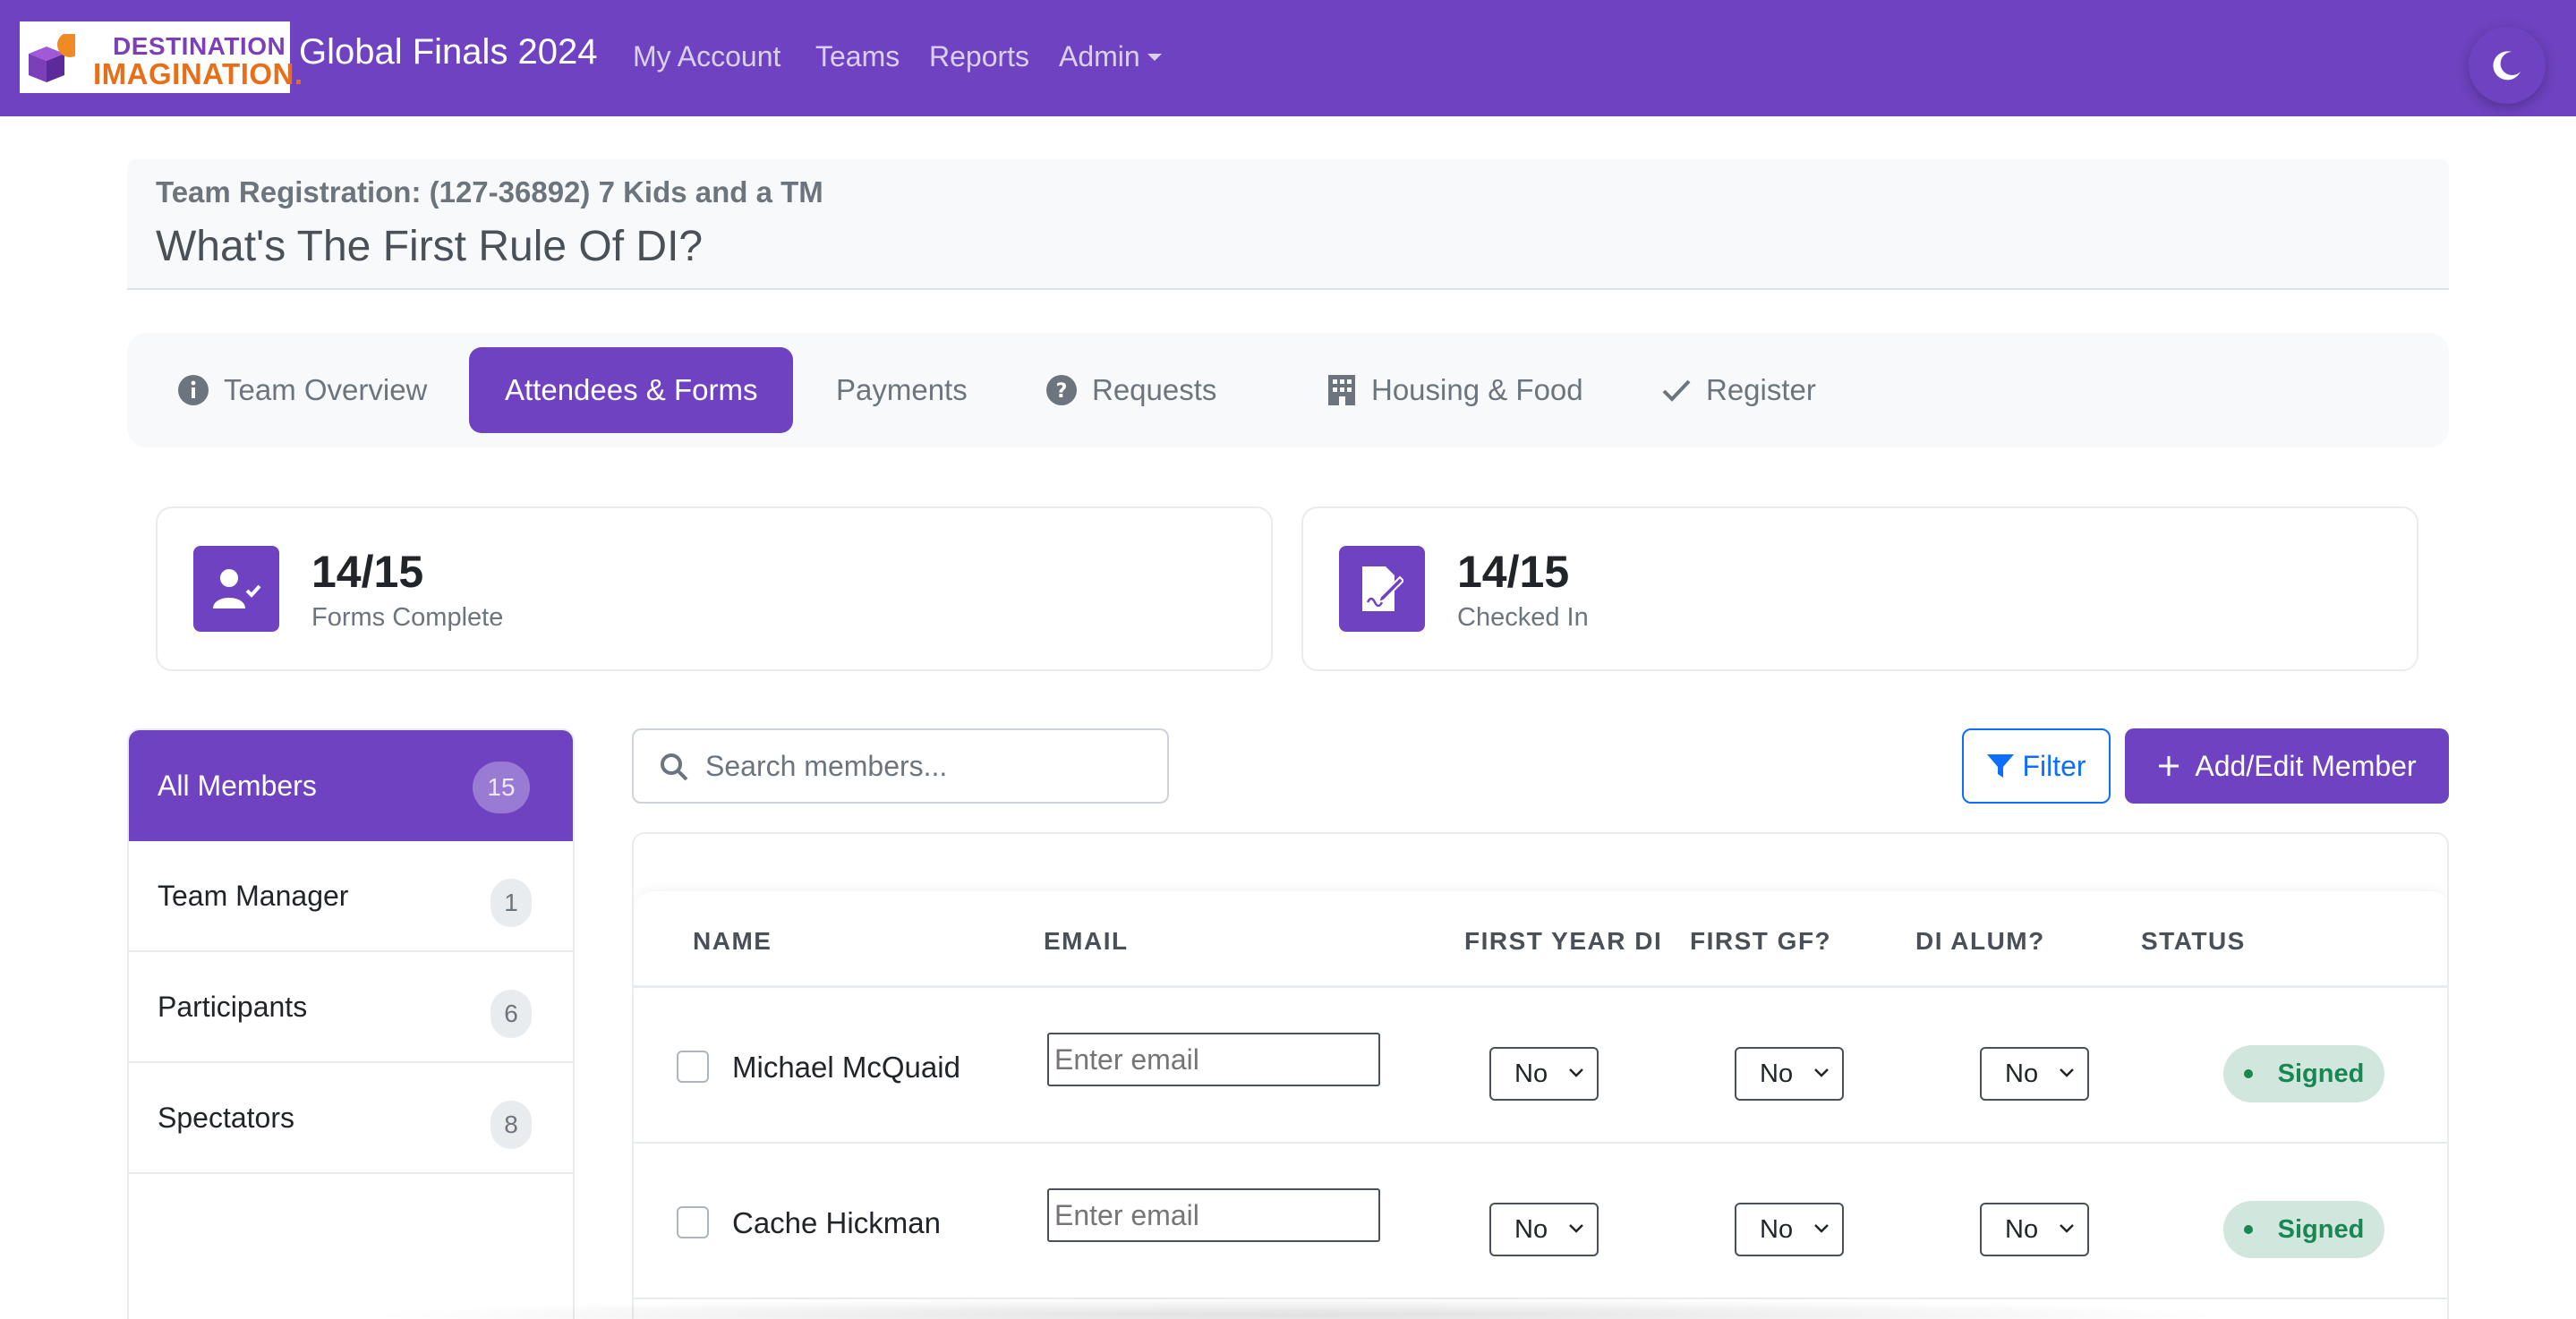 This screenshot has width=2576, height=1319. Describe the element at coordinates (326, 389) in the screenshot. I see `tab-label: Team Overview` at that location.